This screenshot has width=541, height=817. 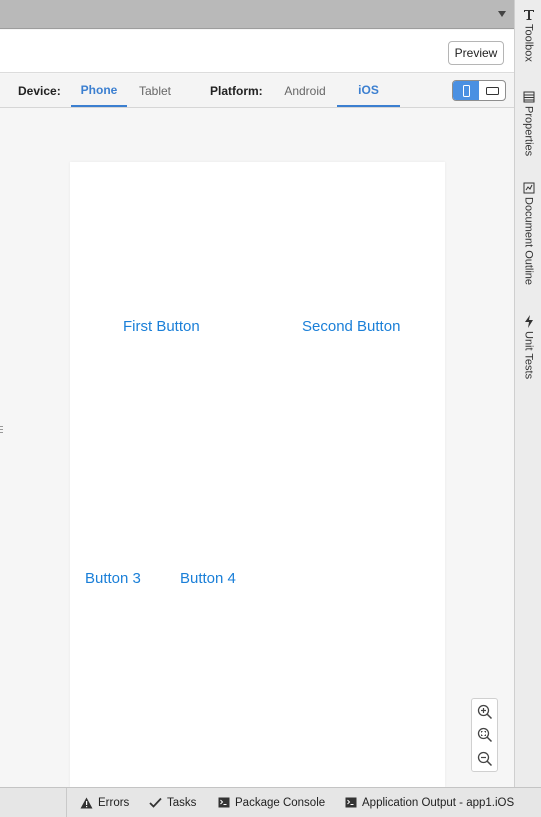 What do you see at coordinates (368, 90) in the screenshot?
I see `tab-ios: iOS` at bounding box center [368, 90].